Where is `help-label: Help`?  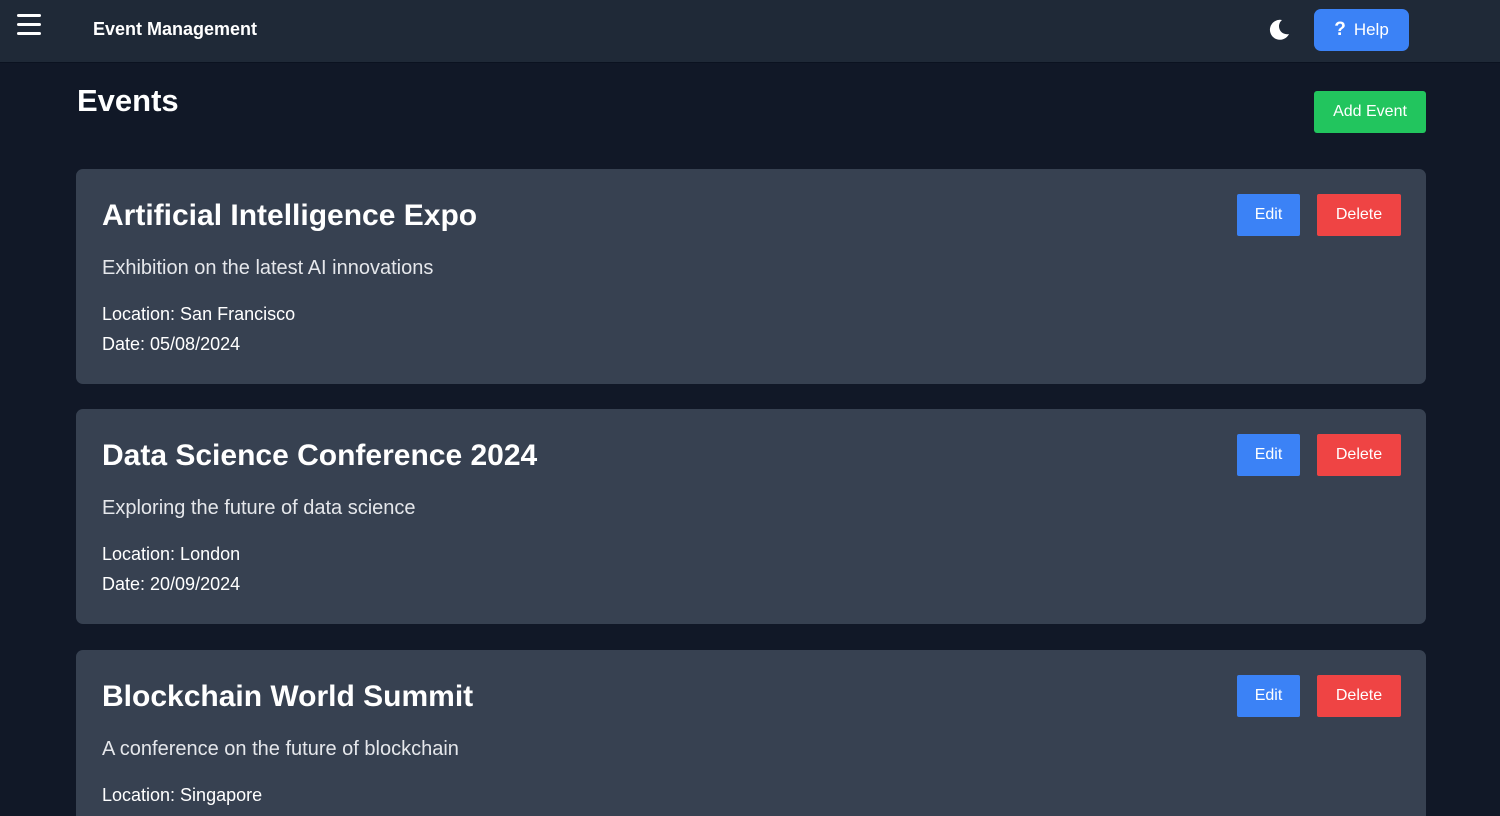
help-label: Help is located at coordinates (1371, 29).